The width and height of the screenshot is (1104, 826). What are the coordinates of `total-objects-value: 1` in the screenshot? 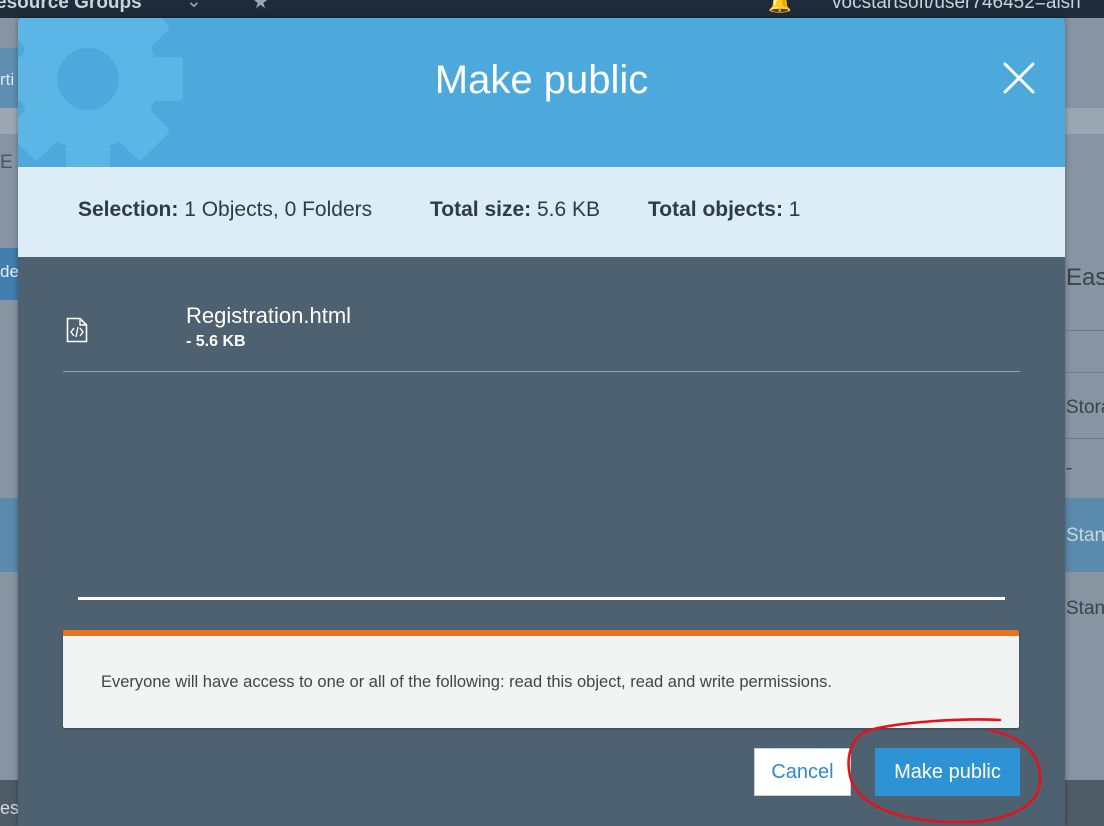 It's located at (794, 209).